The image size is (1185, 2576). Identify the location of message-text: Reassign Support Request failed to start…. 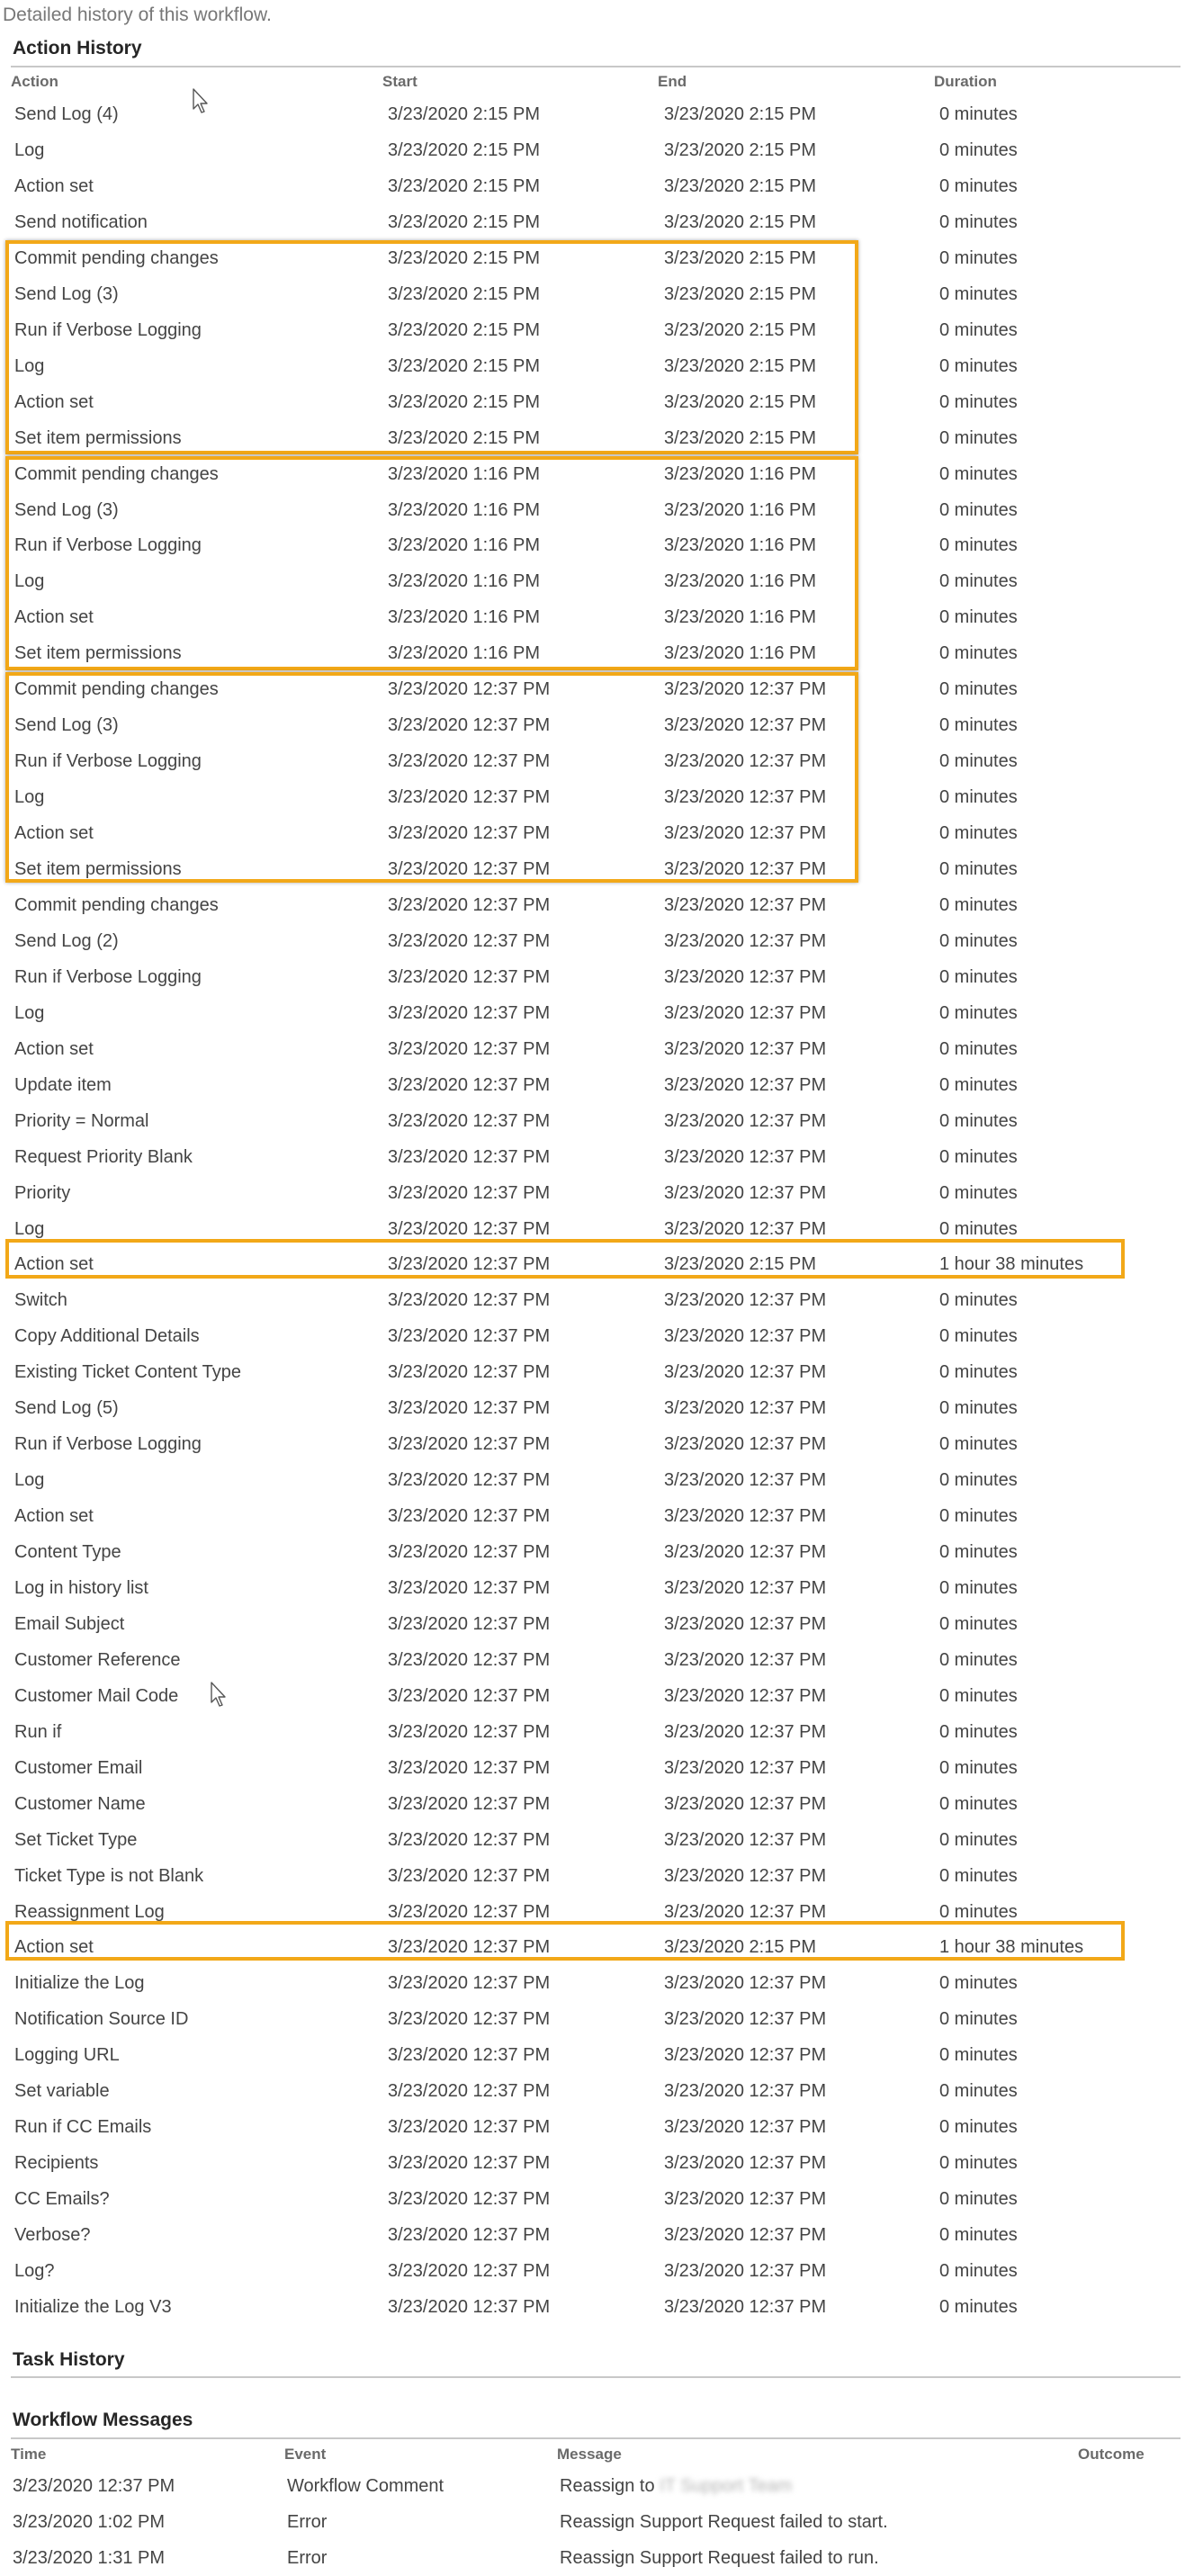
(724, 2523).